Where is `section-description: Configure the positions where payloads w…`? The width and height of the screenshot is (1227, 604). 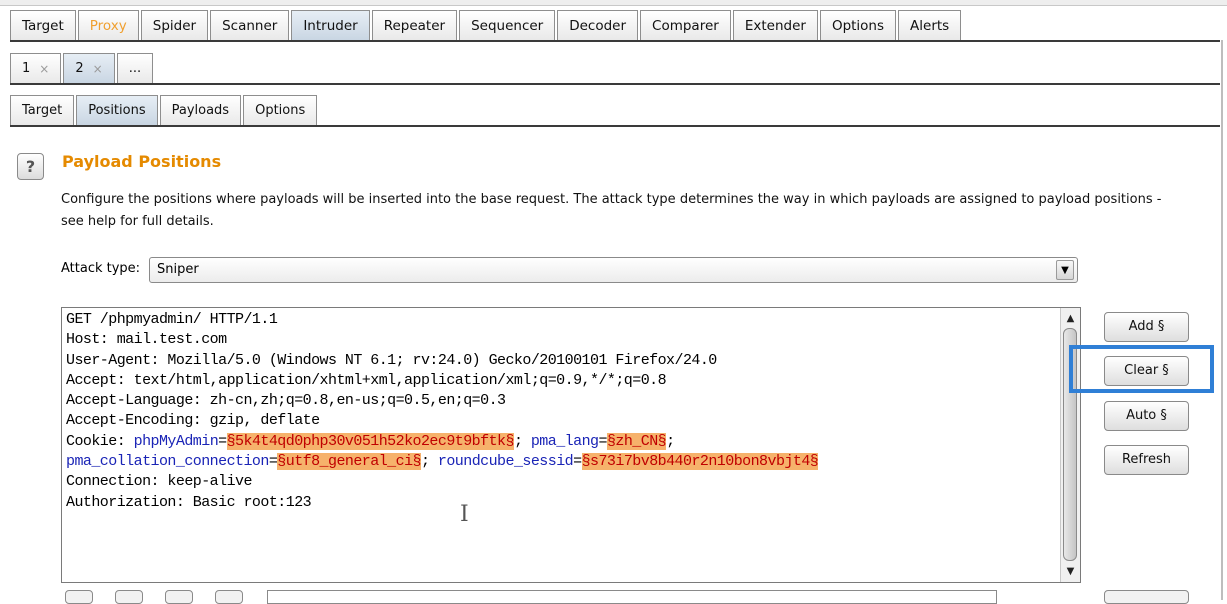 section-description: Configure the positions where payloads w… is located at coordinates (611, 210).